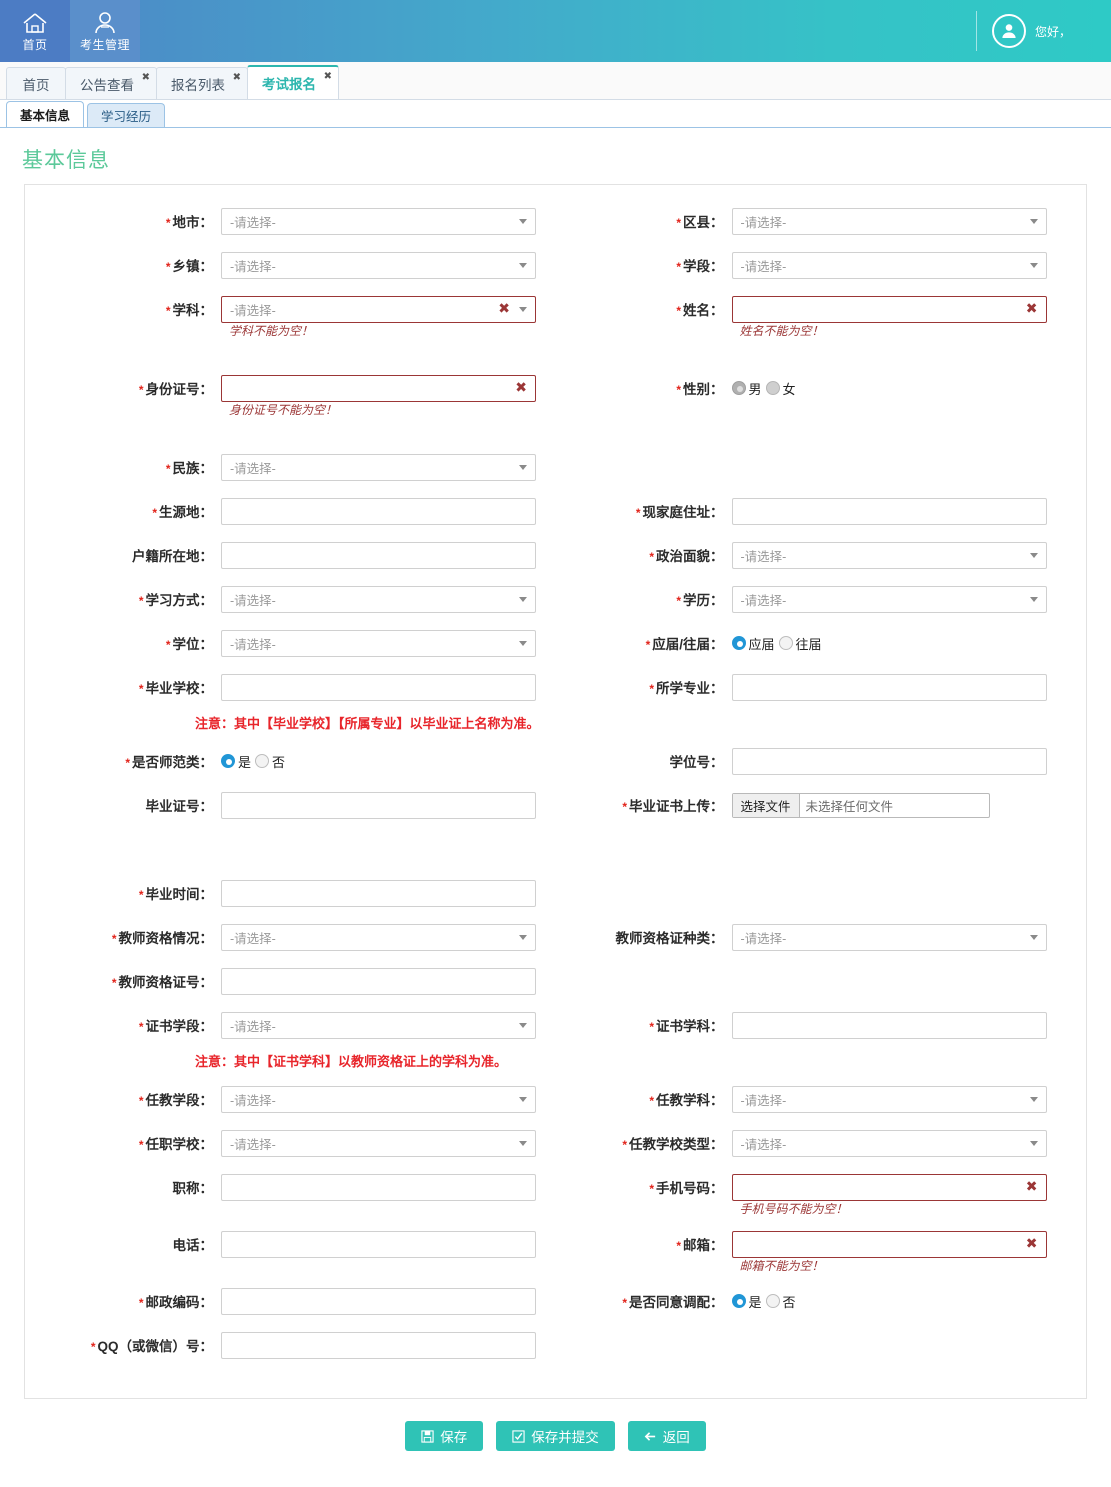 This screenshot has width=1111, height=1487. What do you see at coordinates (555, 1436) in the screenshot?
I see `save-submit-button: 保存并提交` at bounding box center [555, 1436].